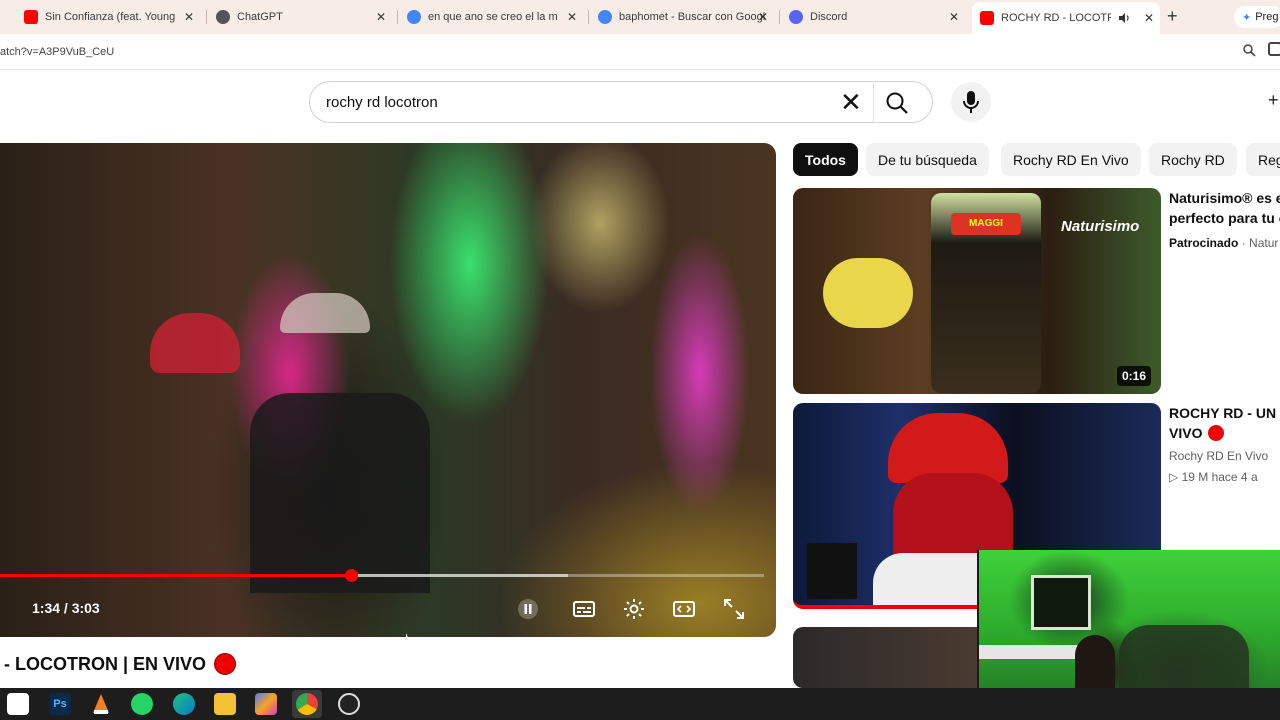 This screenshot has height=720, width=1280. What do you see at coordinates (1124, 18) in the screenshot?
I see `audio-playing-icon` at bounding box center [1124, 18].